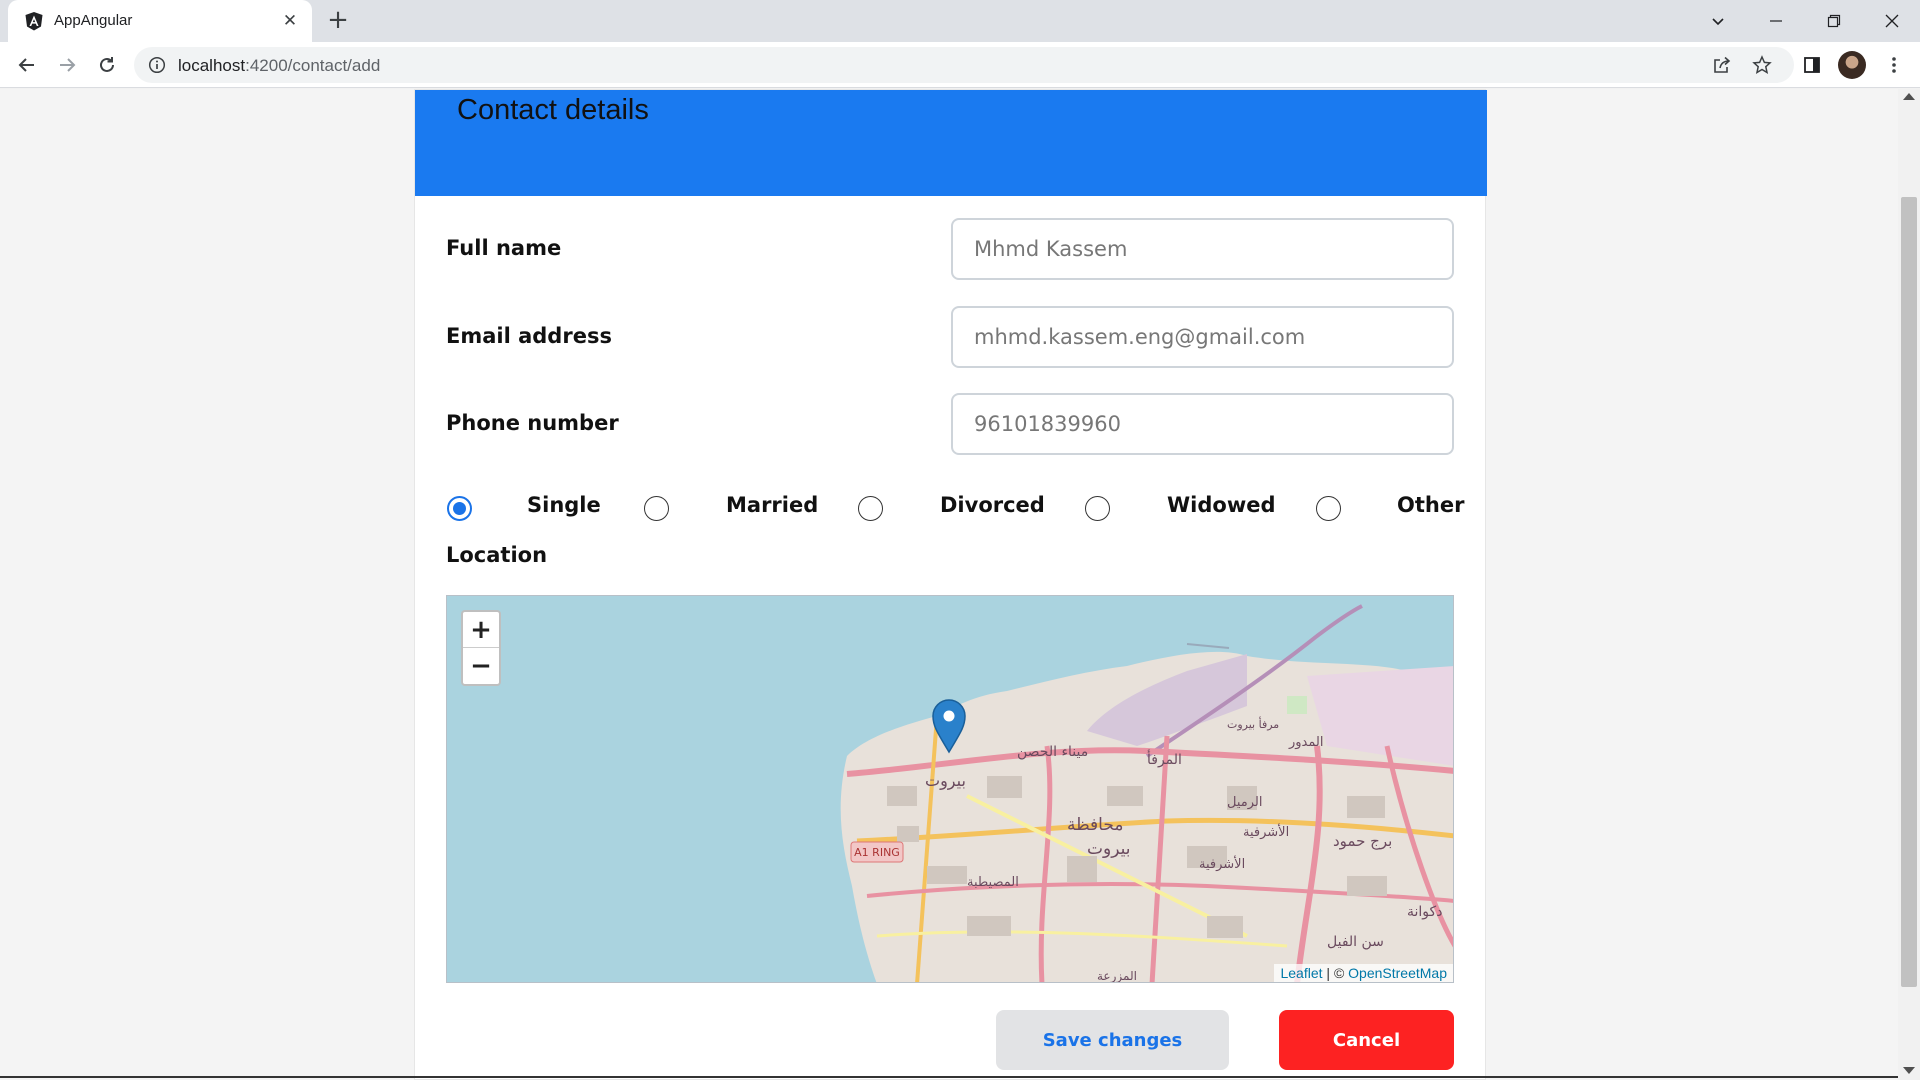  I want to click on page-scrollbar, so click(1909, 584).